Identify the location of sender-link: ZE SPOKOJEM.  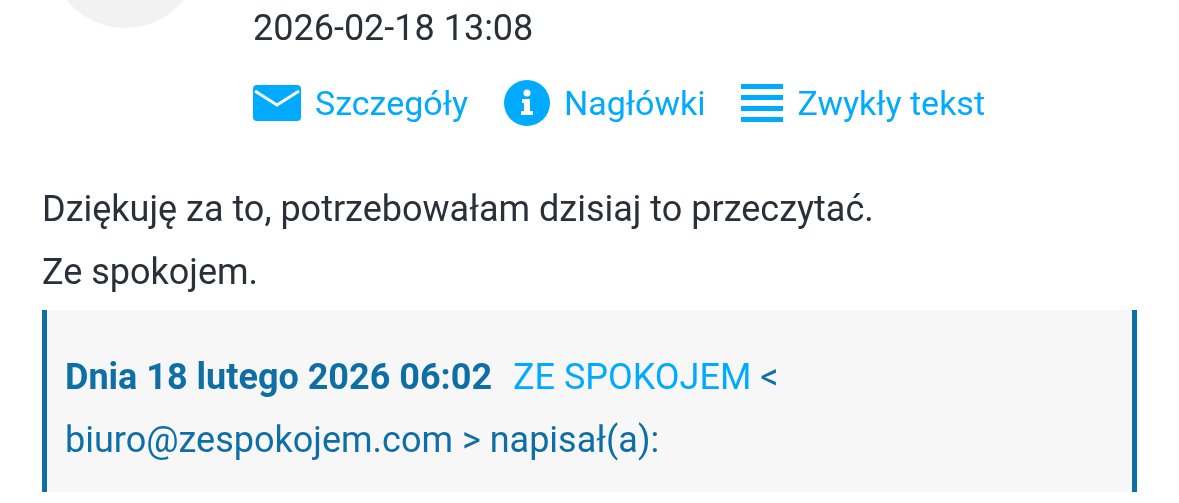
(632, 377).